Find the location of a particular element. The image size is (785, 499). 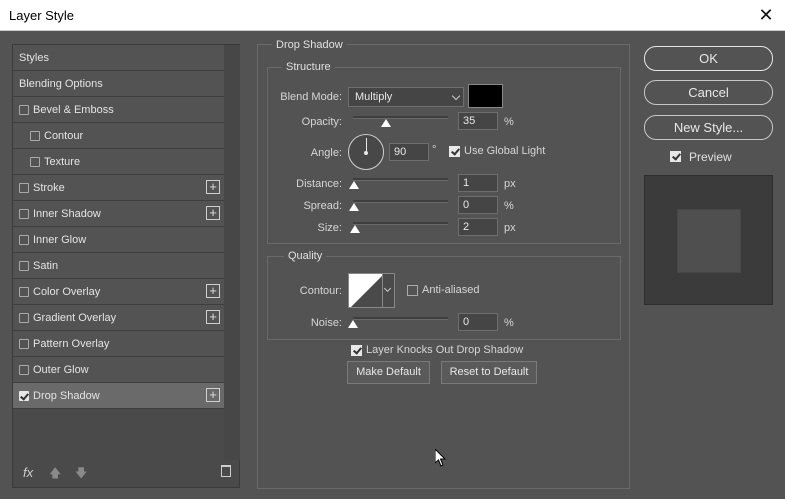

style-item-styles: Styles is located at coordinates (118, 58).